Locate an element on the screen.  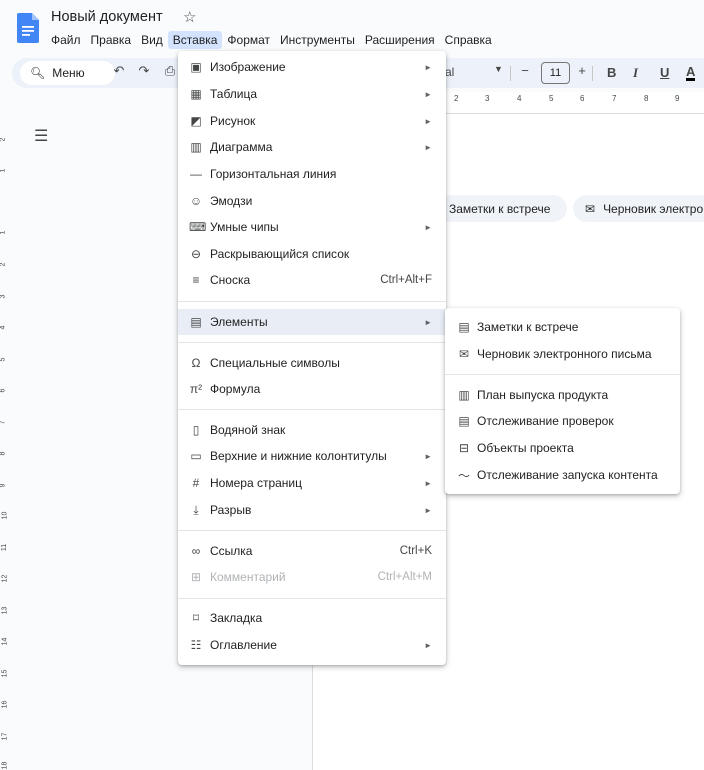
submenu-item-content-launch: 〜 Отслеживание запуска контента is located at coordinates (562, 475).